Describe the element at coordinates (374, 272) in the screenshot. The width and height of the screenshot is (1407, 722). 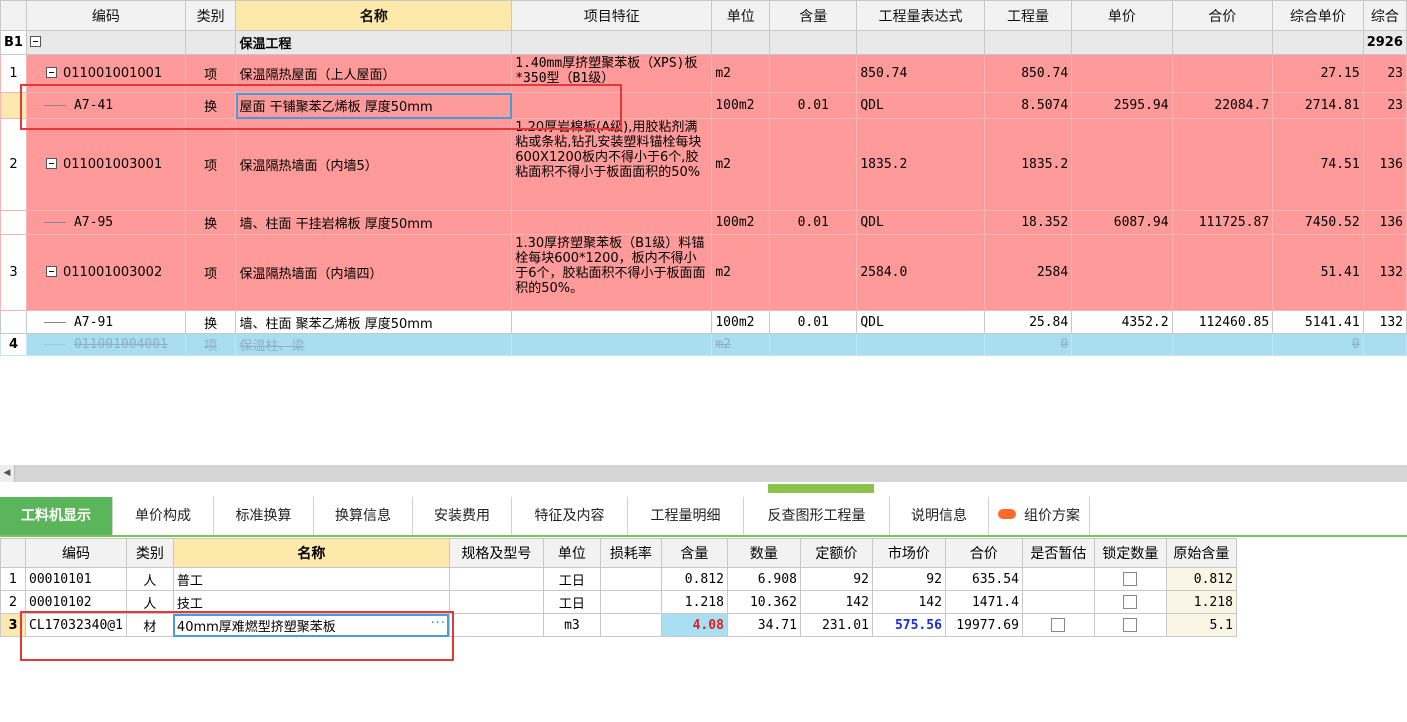
I see `name-cell: 保温隔热墙面（内墙四）` at that location.